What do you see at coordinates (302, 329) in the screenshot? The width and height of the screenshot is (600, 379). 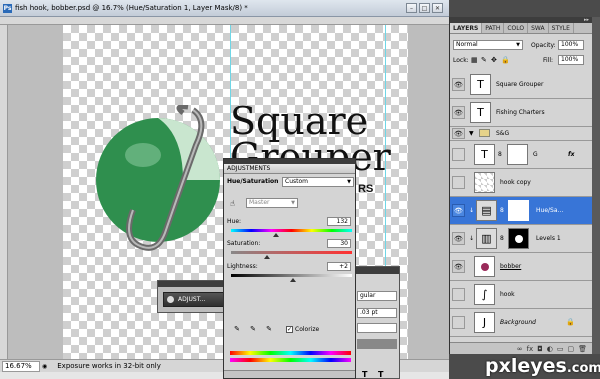 I see `colorize-checkbox-row: ✓ Colorize` at bounding box center [302, 329].